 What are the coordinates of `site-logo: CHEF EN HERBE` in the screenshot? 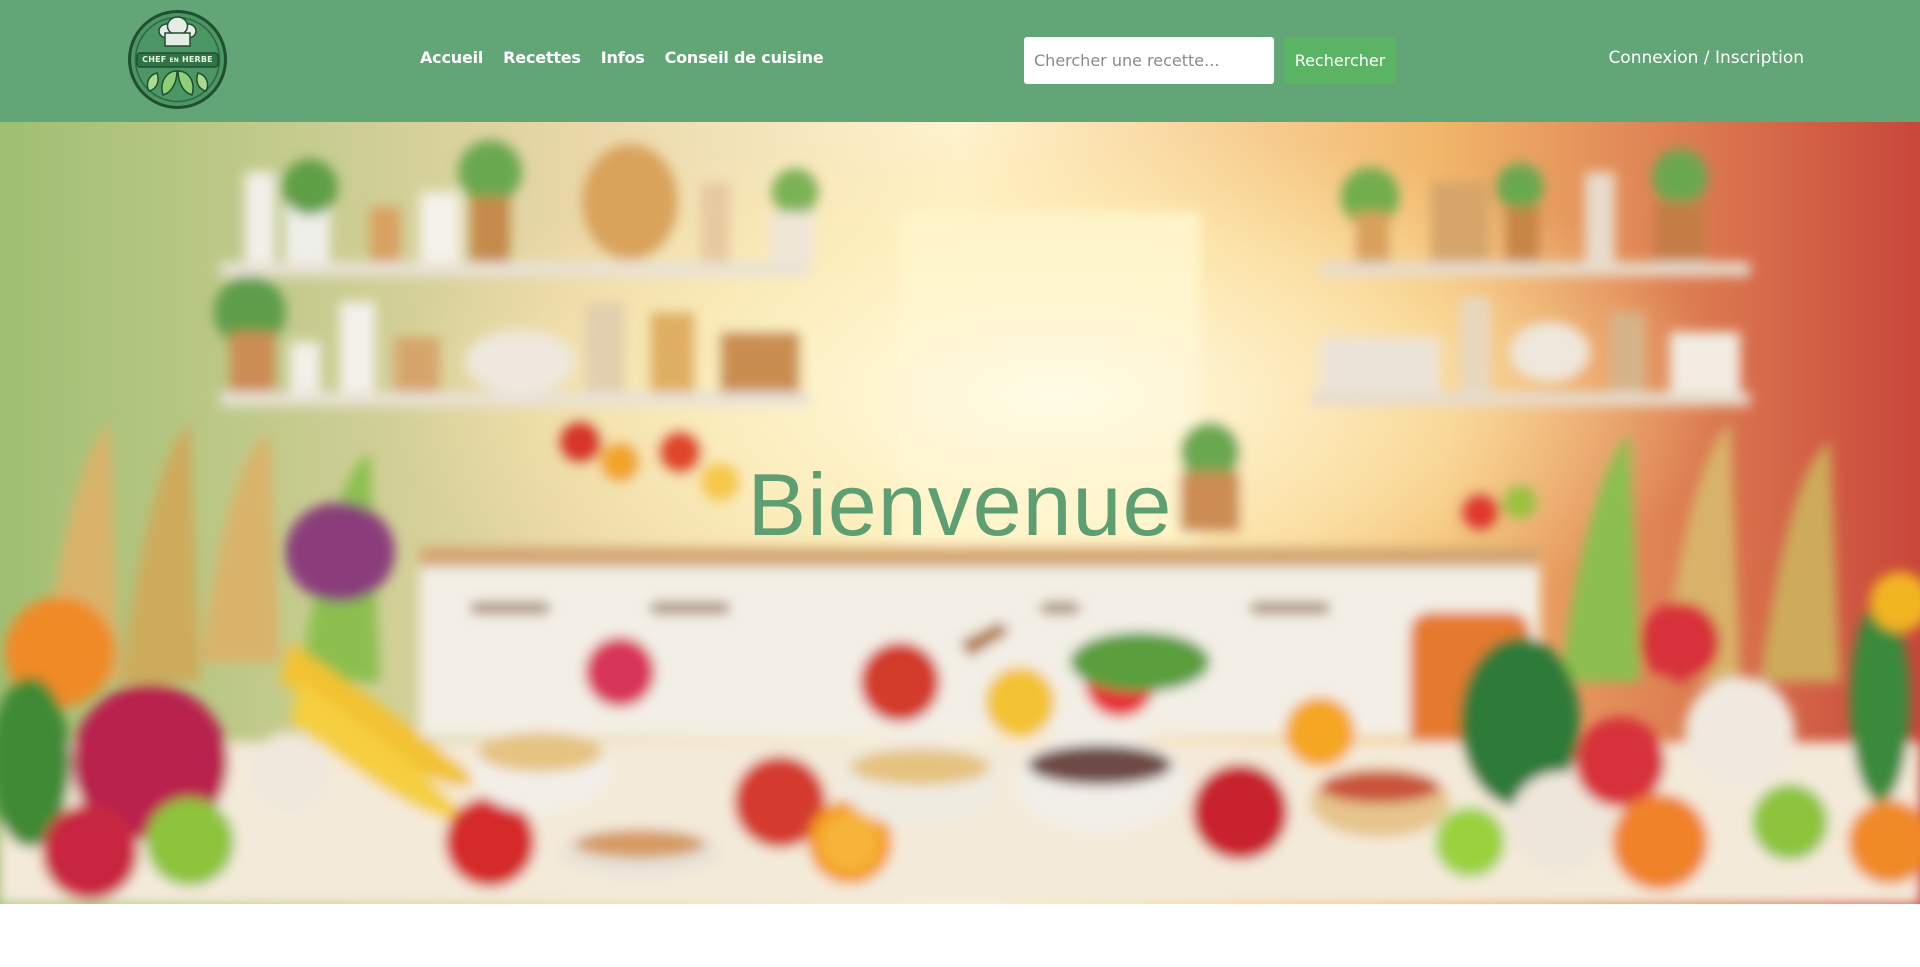 It's located at (177, 59).